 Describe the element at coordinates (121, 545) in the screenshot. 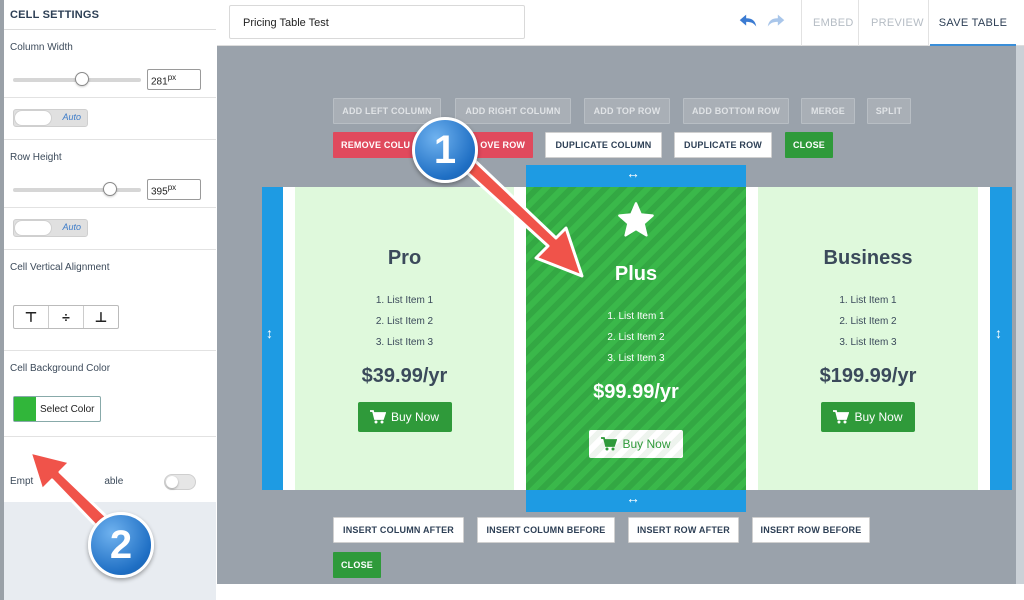

I see `annotation-badge-2: 2` at that location.